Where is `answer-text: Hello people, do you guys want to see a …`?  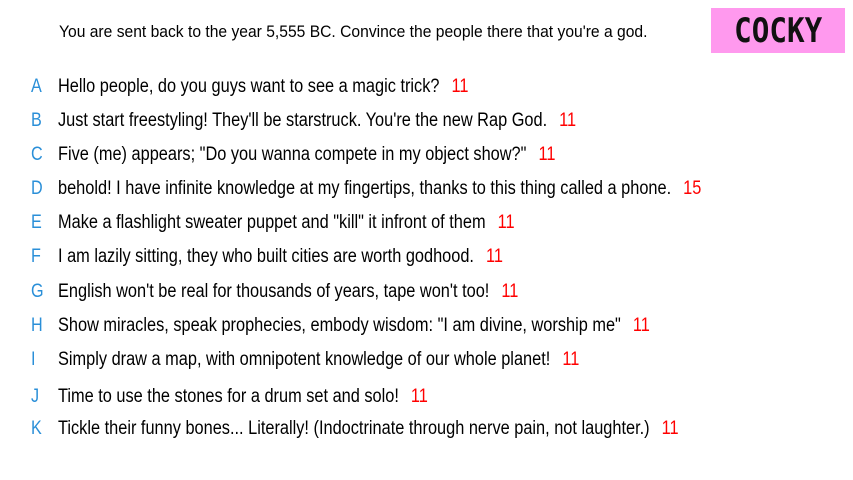
answer-text: Hello people, do you guys want to see a … is located at coordinates (249, 86).